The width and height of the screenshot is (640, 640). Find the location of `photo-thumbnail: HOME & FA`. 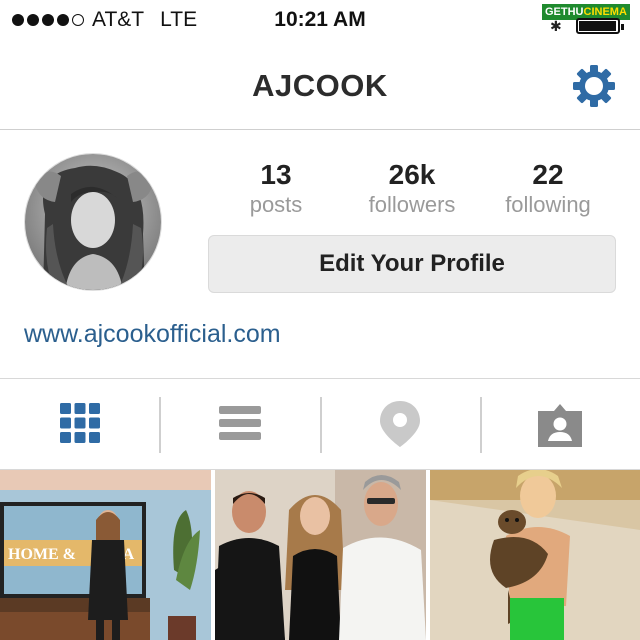

photo-thumbnail: HOME & FA is located at coordinates (105, 555).